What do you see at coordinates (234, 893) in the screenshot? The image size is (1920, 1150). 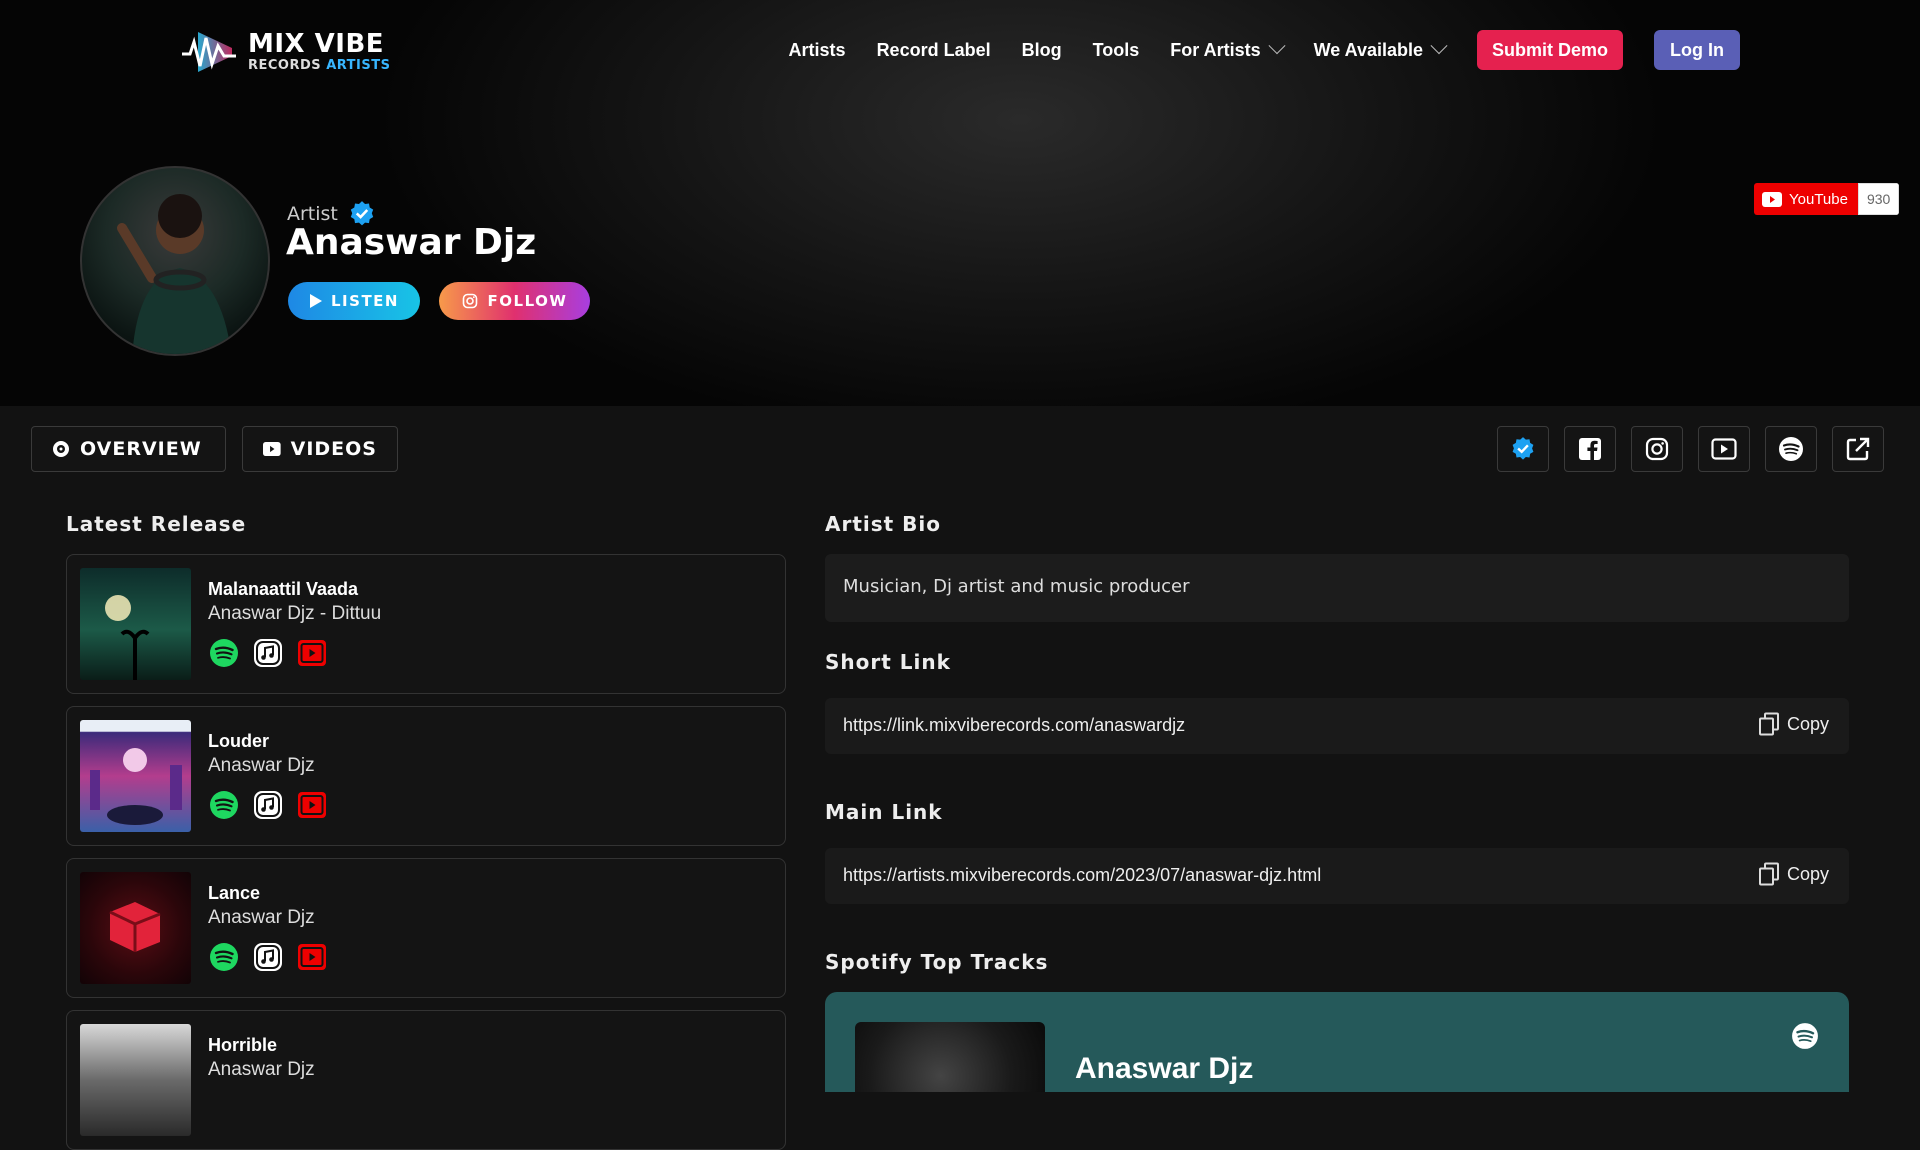 I see `release-title: Lance` at bounding box center [234, 893].